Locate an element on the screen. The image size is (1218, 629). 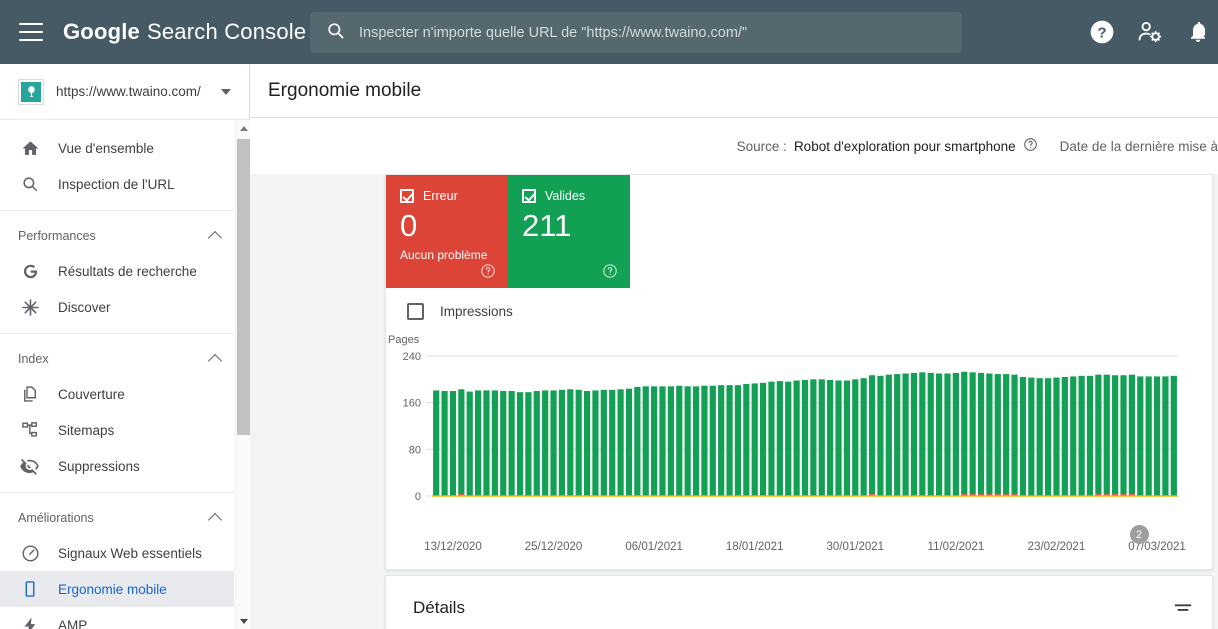
sidebar-item-label: Résultats de recherche is located at coordinates (127, 271).